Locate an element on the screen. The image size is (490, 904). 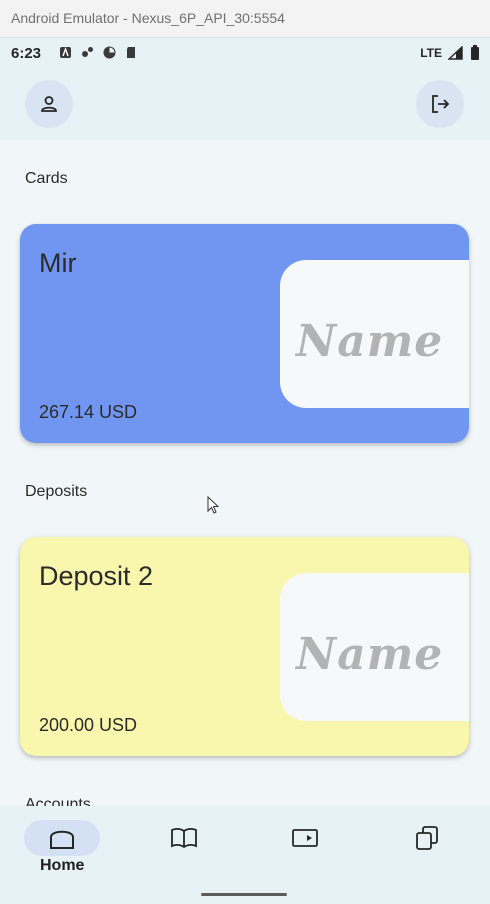
deposit-brand-plate: Name is located at coordinates (374, 647).